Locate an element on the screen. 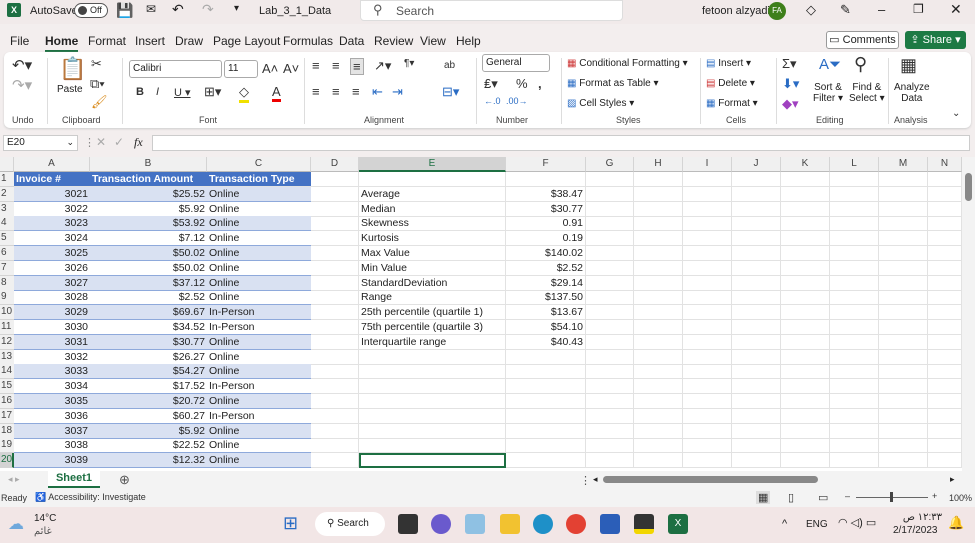 This screenshot has height=543, width=975. type-cell: In-Person is located at coordinates (259, 327).